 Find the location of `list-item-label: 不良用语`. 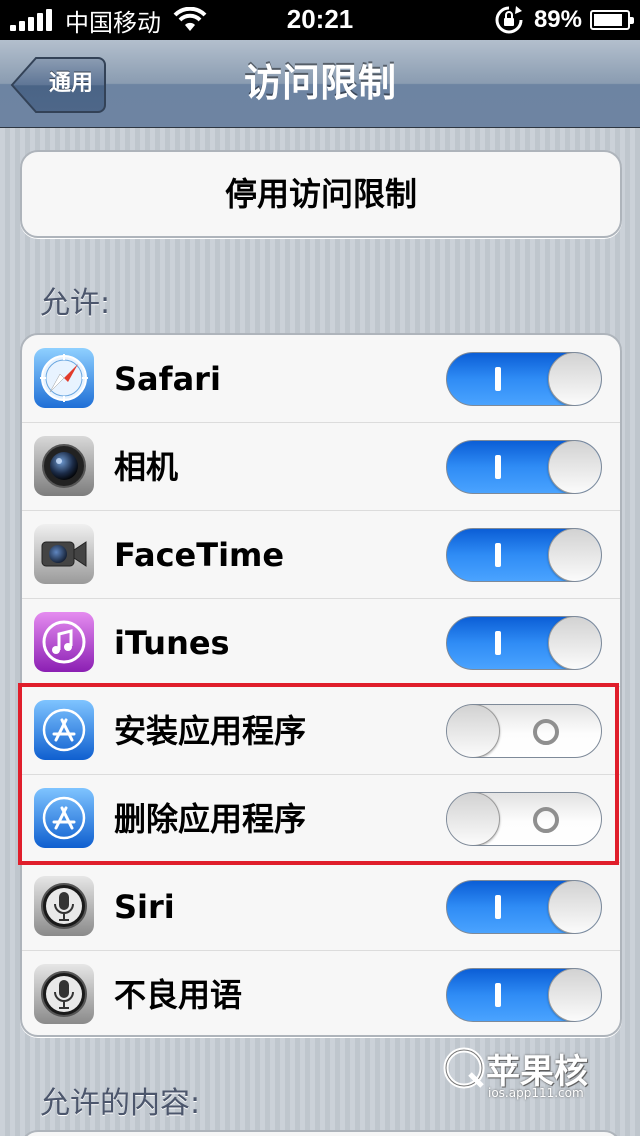

list-item-label: 不良用语 is located at coordinates (178, 995).